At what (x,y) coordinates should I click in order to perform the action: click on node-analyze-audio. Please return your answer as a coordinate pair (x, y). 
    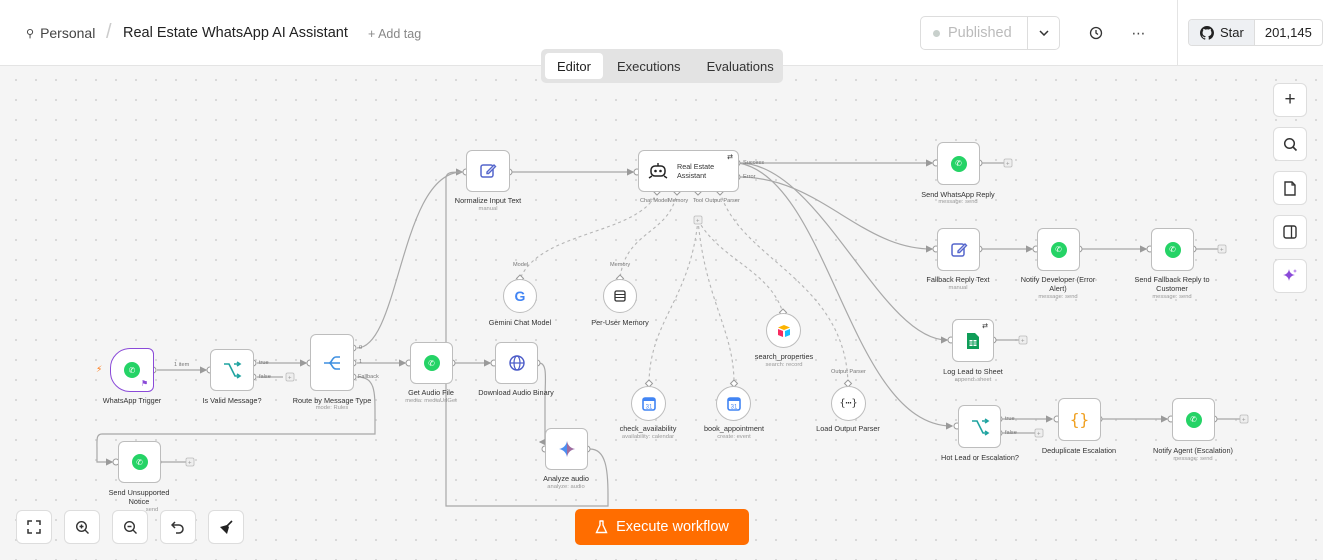
    Looking at the image, I should click on (566, 449).